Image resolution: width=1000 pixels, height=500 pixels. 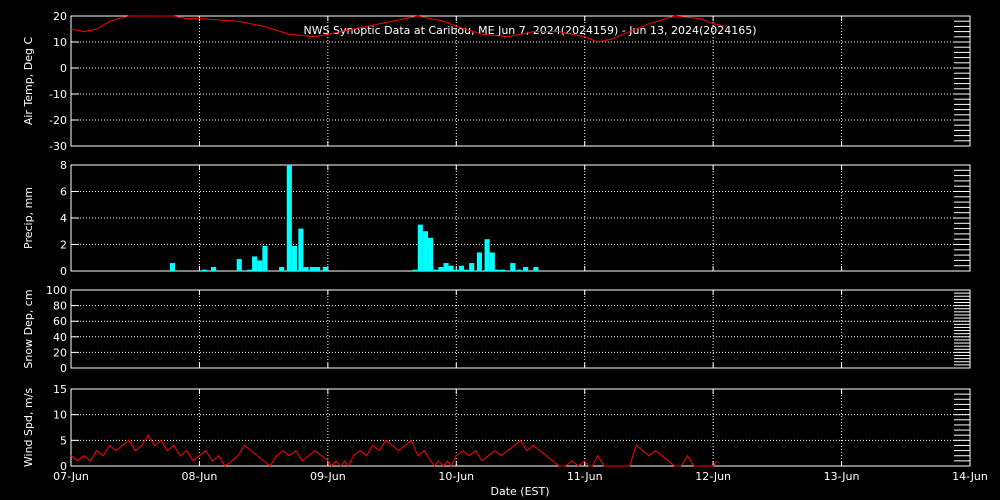 I want to click on y-tick-label: 8, so click(x=63, y=165).